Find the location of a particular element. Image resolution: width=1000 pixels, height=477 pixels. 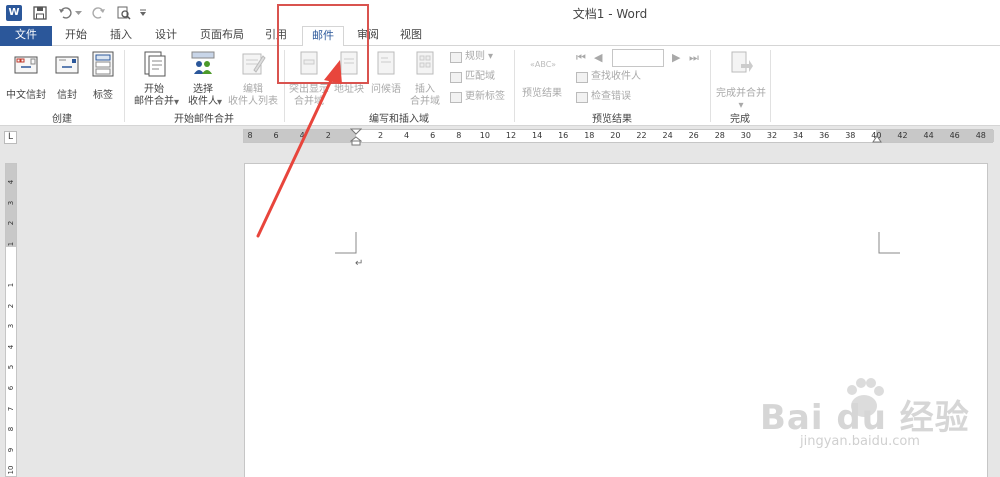

crop-mark-top-right is located at coordinates (889, 243).